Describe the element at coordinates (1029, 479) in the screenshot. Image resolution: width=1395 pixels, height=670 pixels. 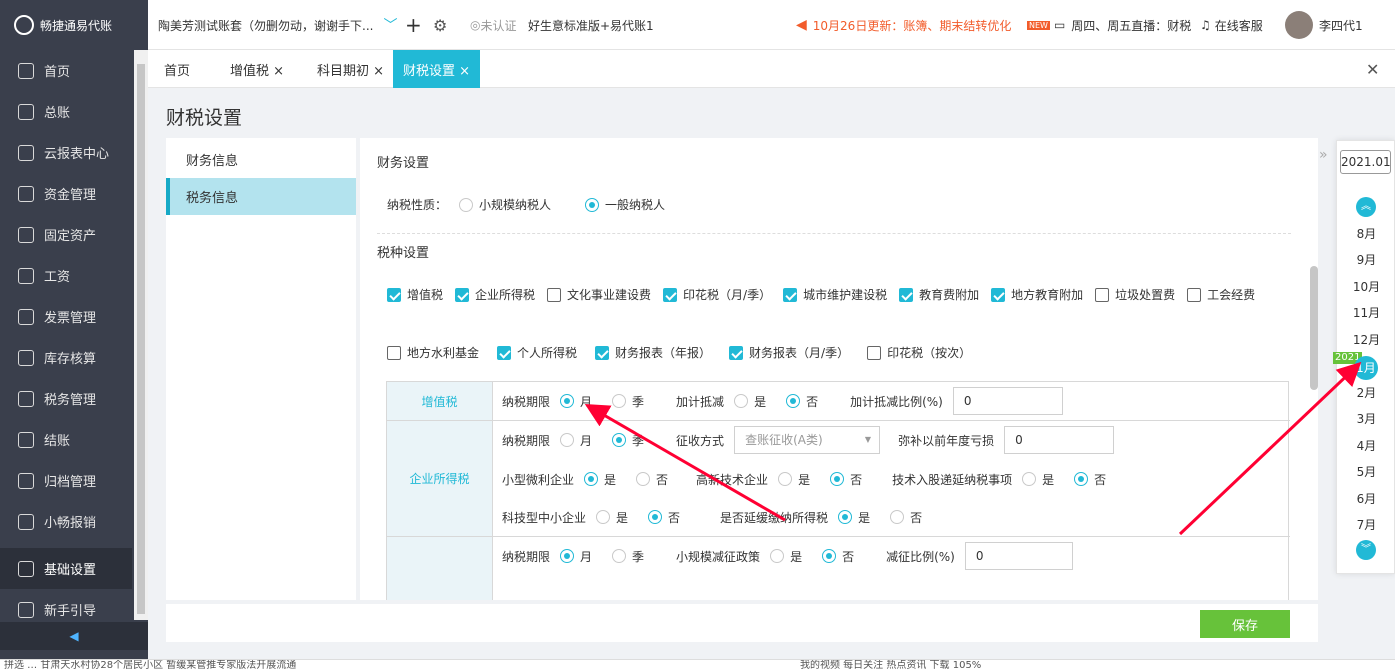
I see `radio-tech-yes` at that location.